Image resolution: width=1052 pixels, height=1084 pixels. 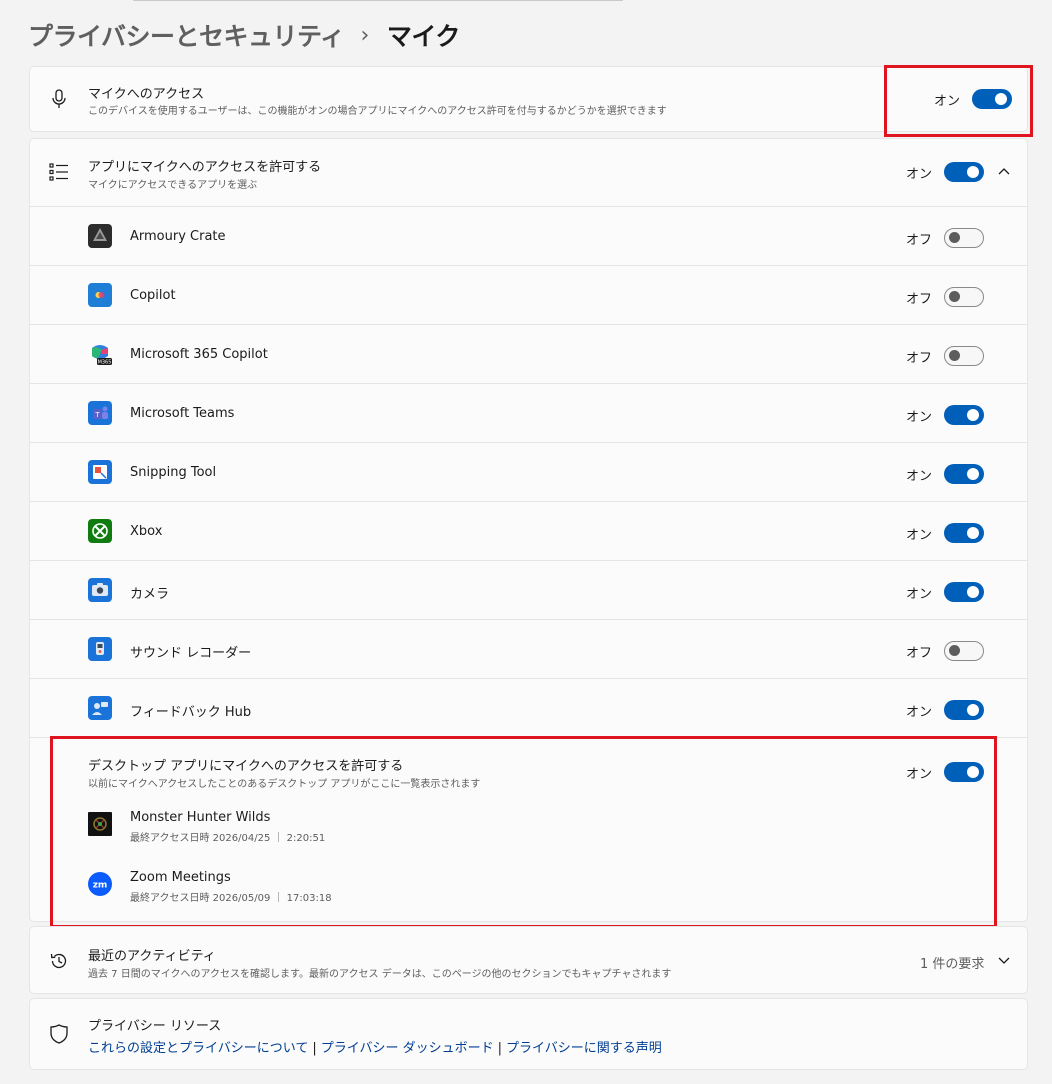 What do you see at coordinates (964, 172) in the screenshot?
I see `app-access-toggle` at bounding box center [964, 172].